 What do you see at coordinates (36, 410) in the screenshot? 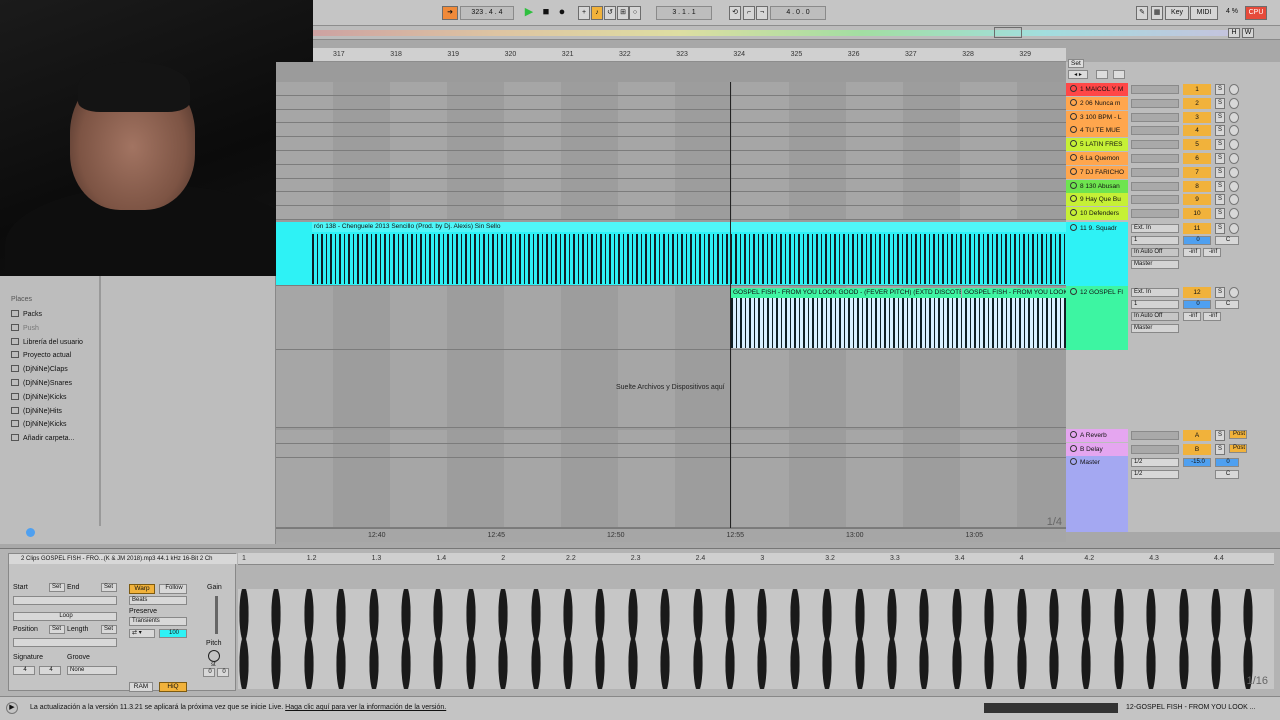
I see `place-item: (DjNiNe)Hits` at bounding box center [36, 410].